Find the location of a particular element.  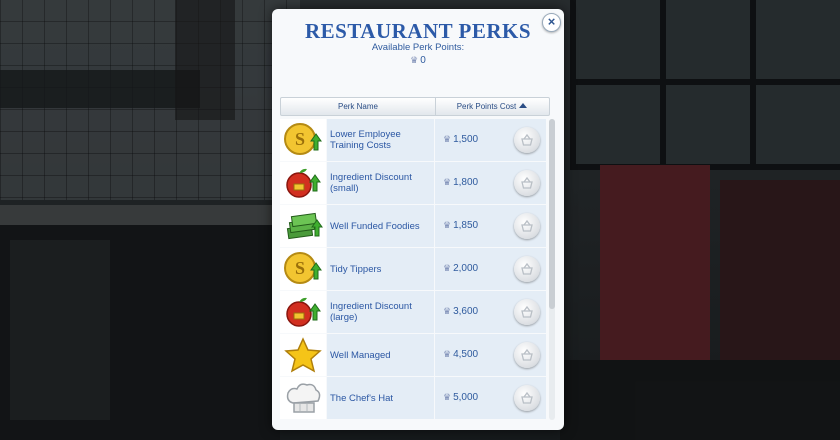

chef-hat-icon is located at coordinates (303, 398).